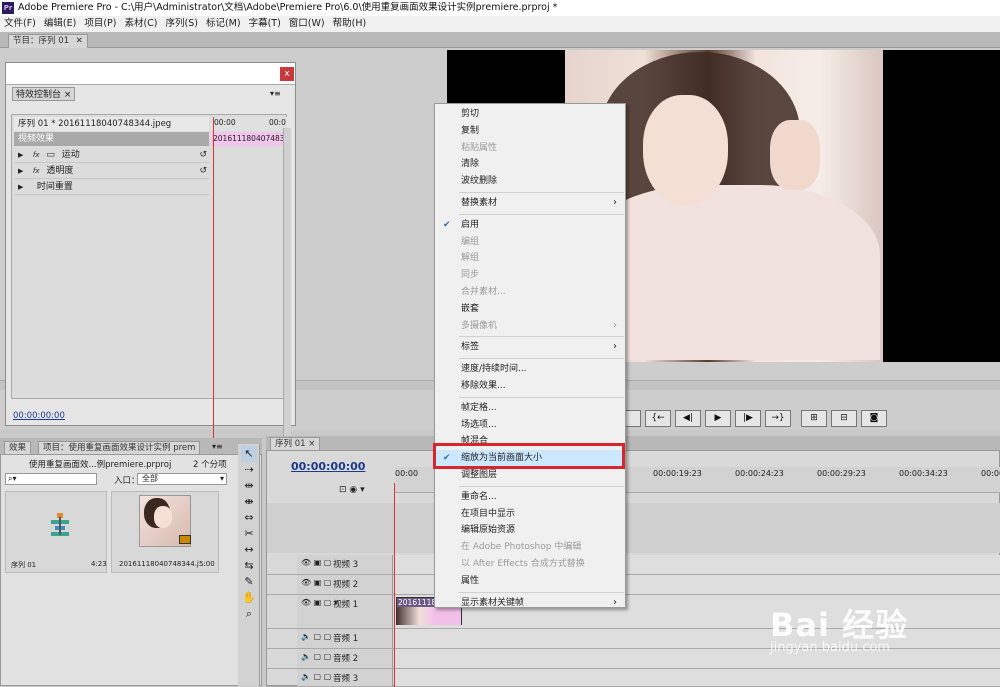 Image resolution: width=1000 pixels, height=687 pixels. I want to click on chevron-down-icon: ▾, so click(221, 478).